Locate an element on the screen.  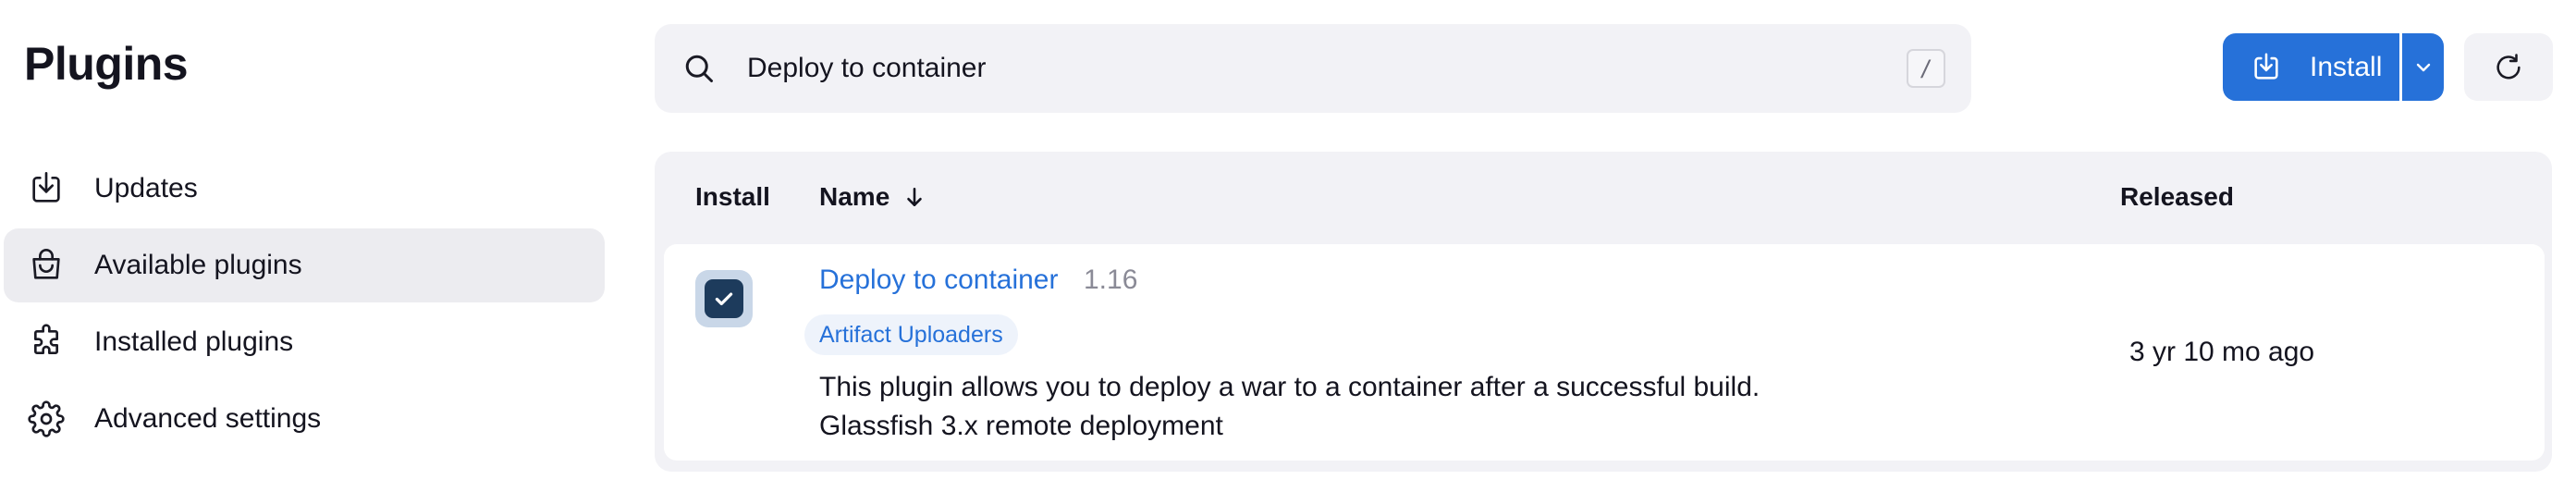
sidebar-item-advanced-settings: Advanced settings is located at coordinates (304, 419).